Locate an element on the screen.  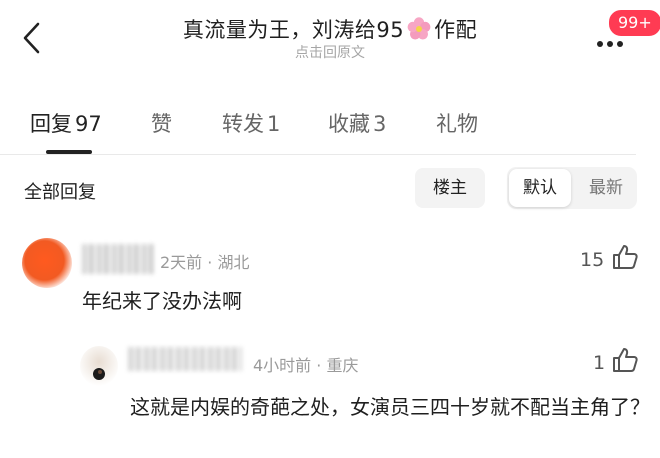
comment-time: 2天前 is located at coordinates (181, 262).